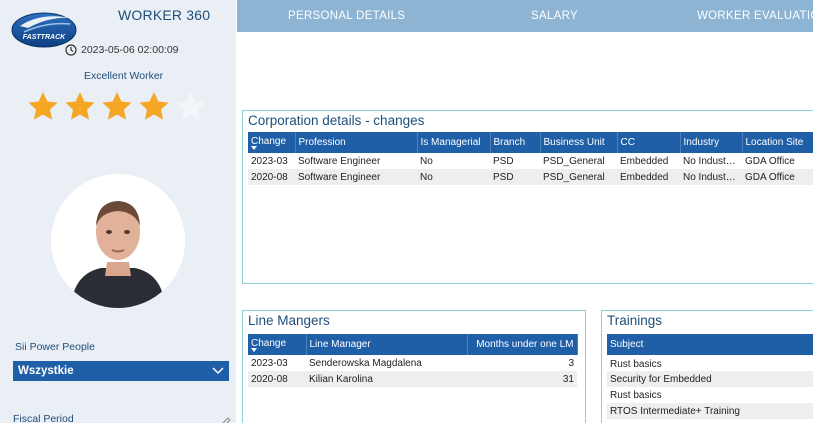  I want to click on person-photo-icon, so click(118, 241).